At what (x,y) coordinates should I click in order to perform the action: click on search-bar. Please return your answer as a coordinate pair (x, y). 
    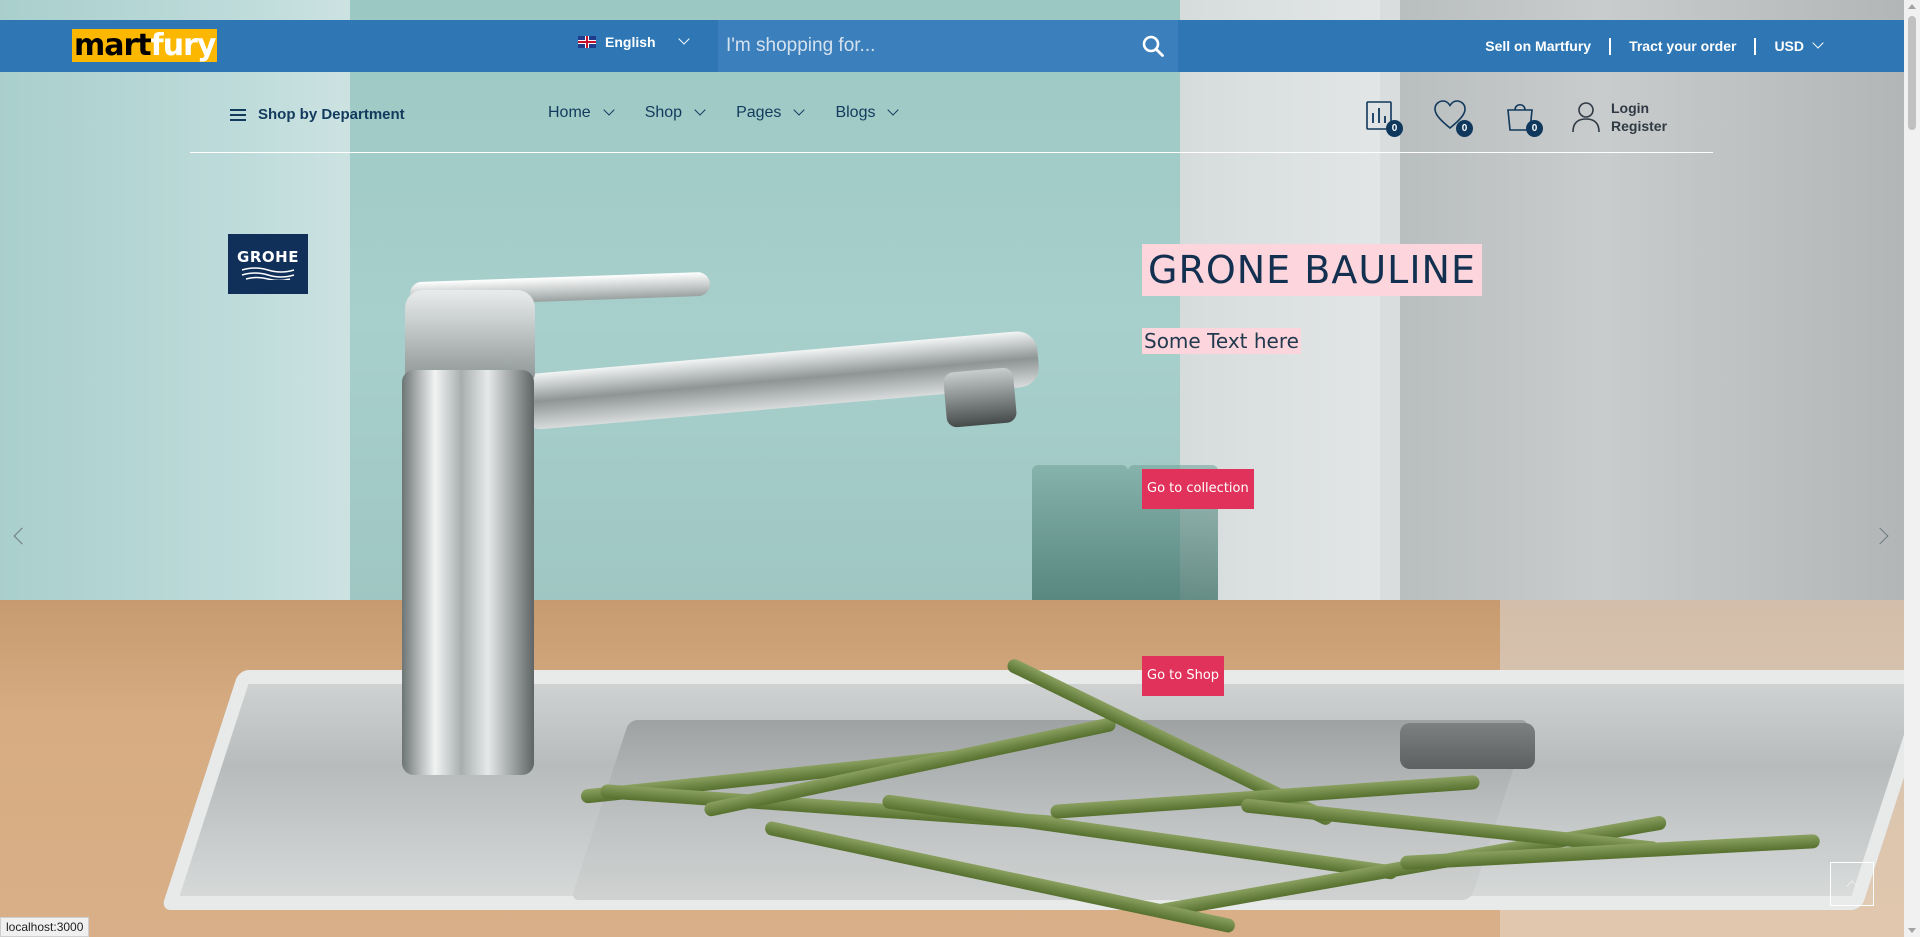
    Looking at the image, I should click on (948, 46).